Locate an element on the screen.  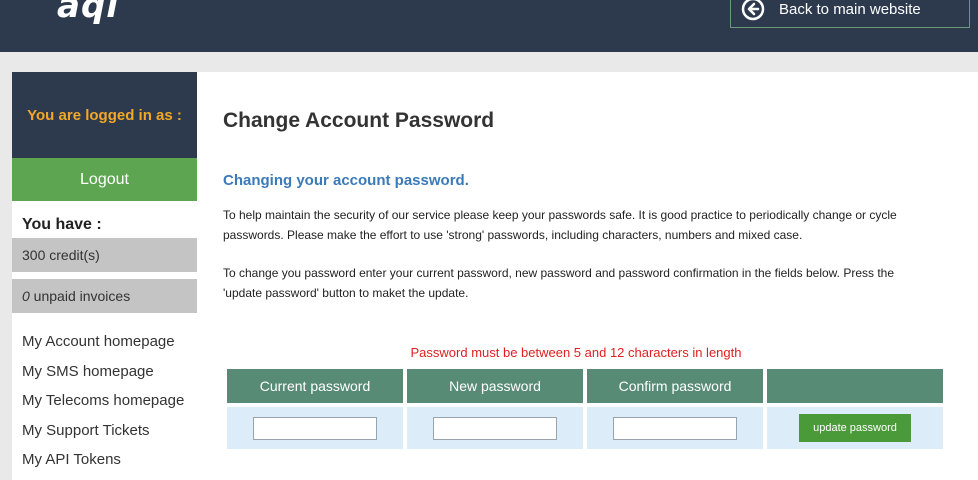
sidebar-item-account-homepage: My Account homepage is located at coordinates (109, 347).